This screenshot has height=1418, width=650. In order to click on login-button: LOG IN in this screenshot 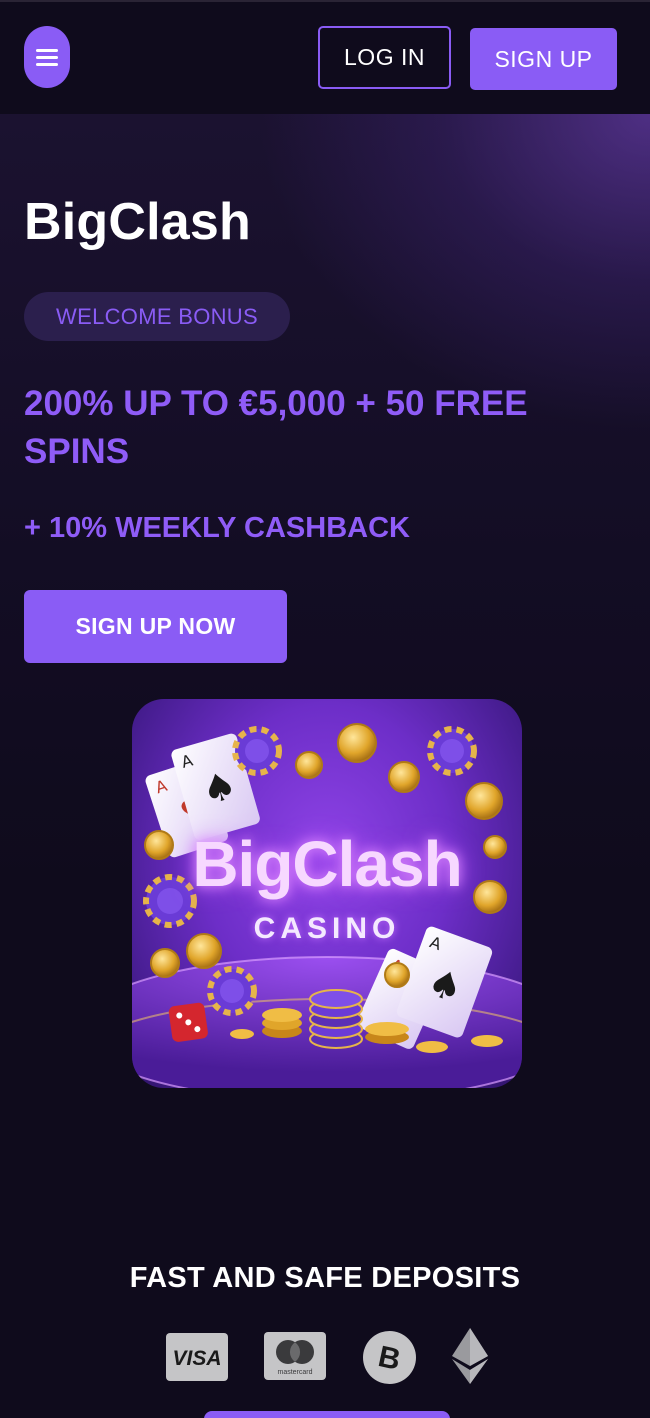, I will do `click(384, 57)`.